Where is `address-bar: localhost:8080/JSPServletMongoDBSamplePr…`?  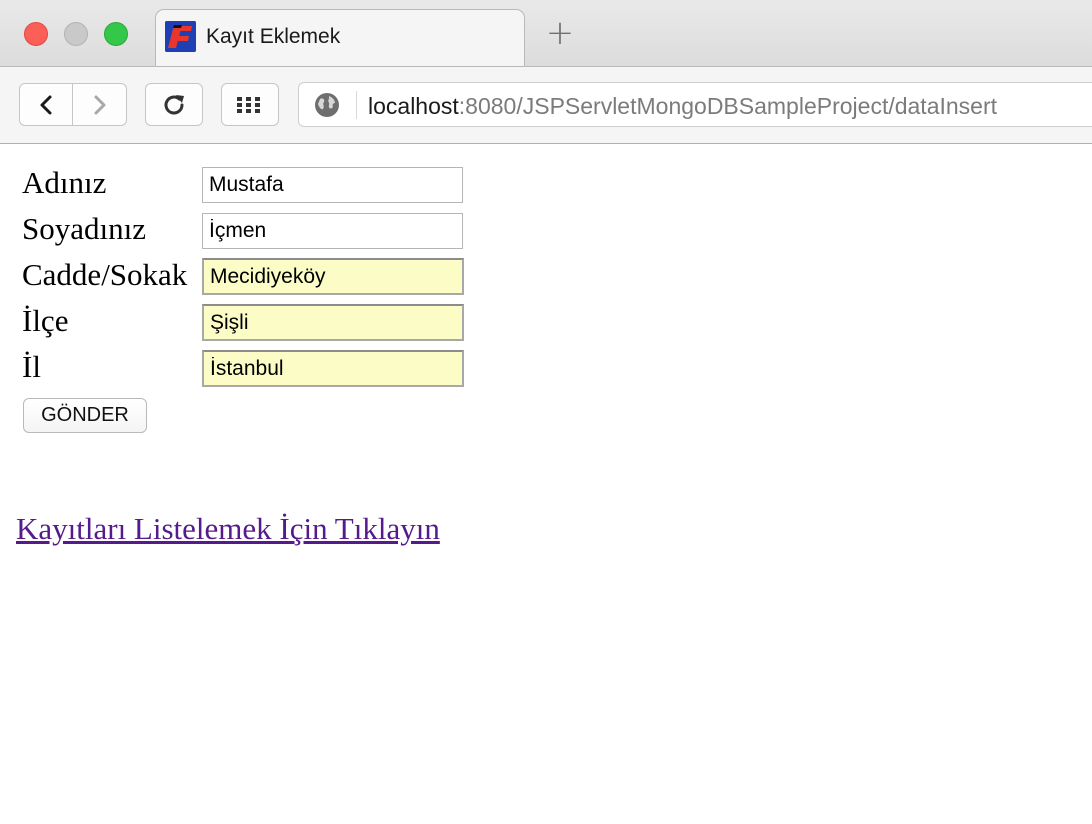
address-bar: localhost:8080/JSPServletMongoDBSamplePr… is located at coordinates (695, 104).